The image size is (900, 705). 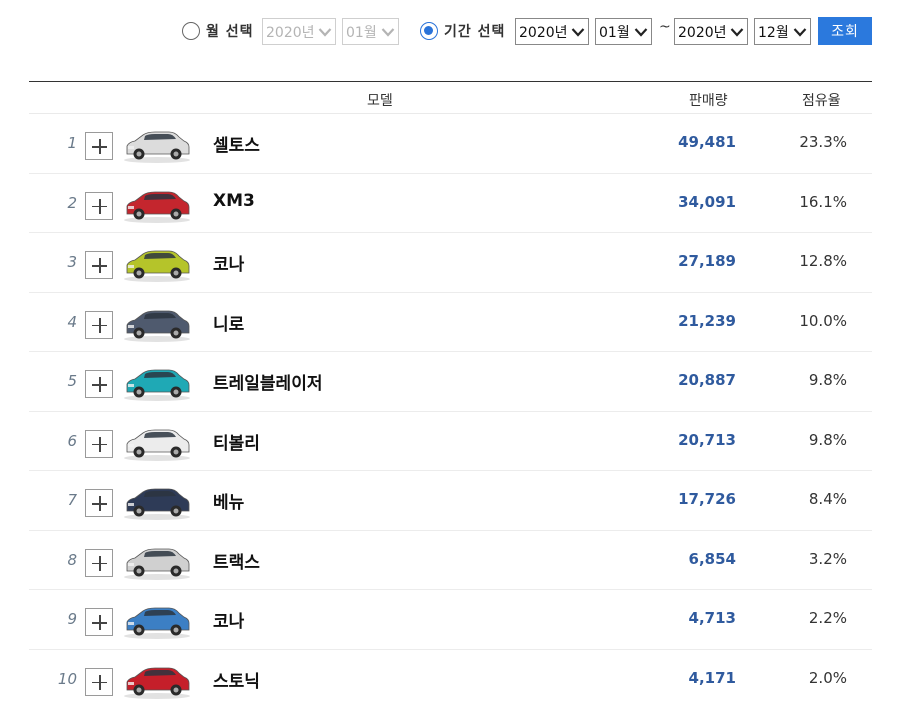 What do you see at coordinates (823, 201) in the screenshot?
I see `market-share: 16.1%` at bounding box center [823, 201].